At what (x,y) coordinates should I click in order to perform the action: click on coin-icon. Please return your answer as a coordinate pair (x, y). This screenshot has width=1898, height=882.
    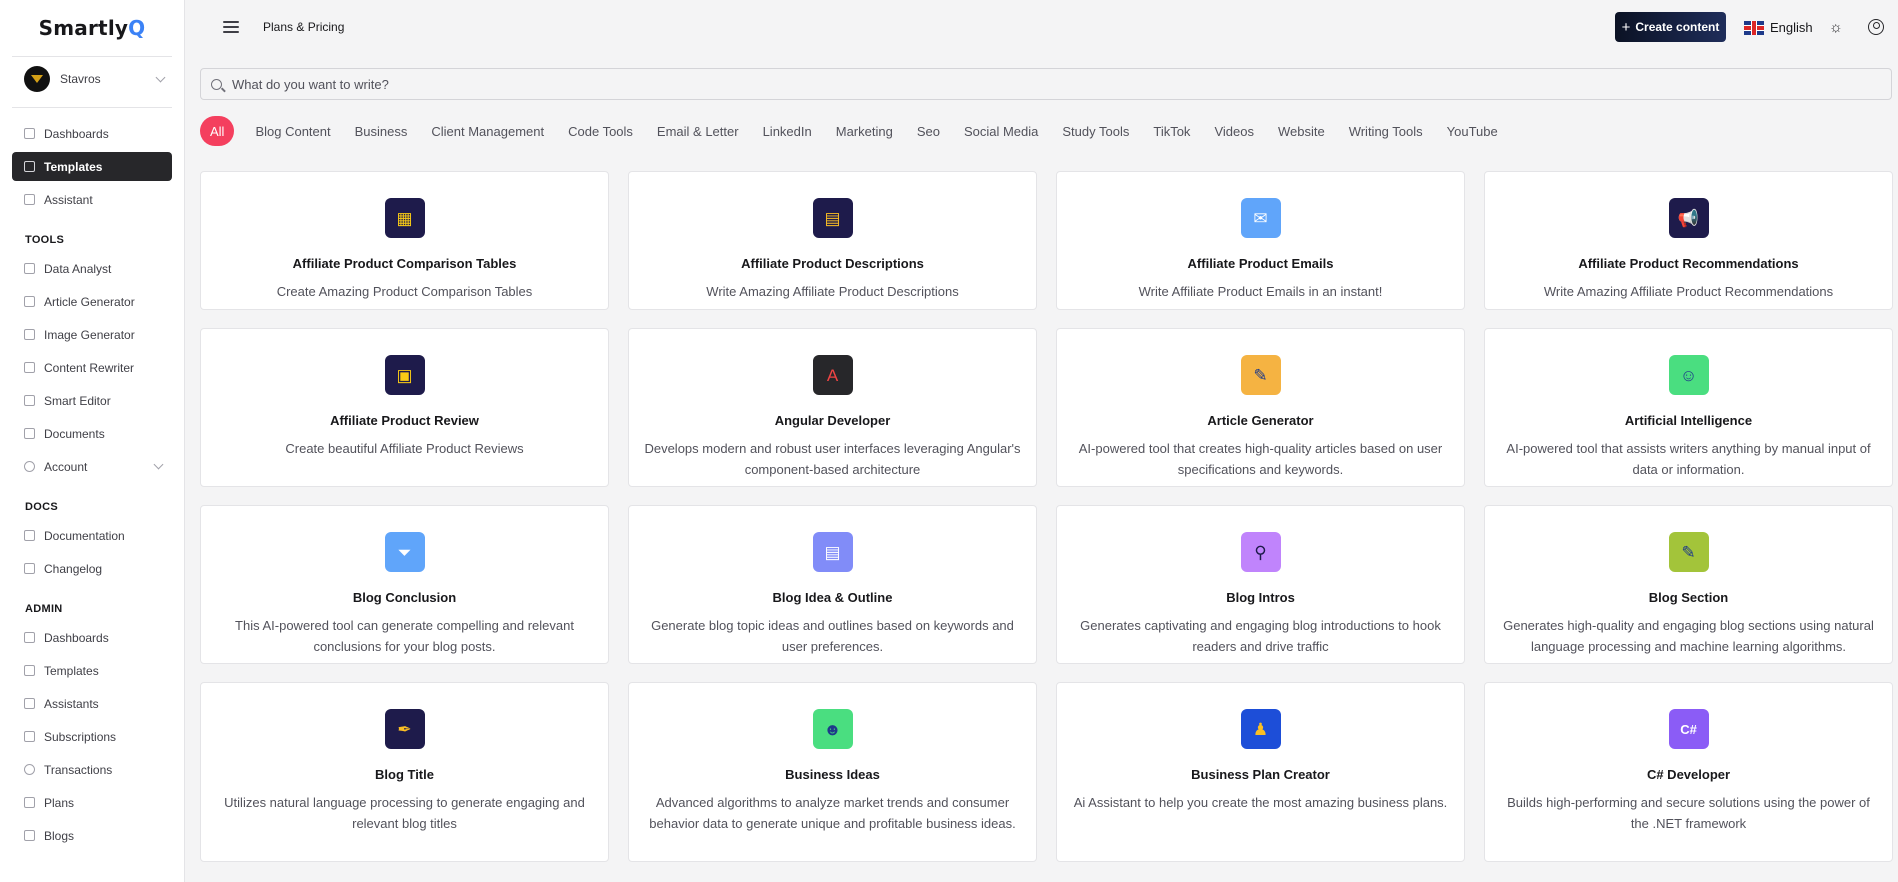
    Looking at the image, I should click on (29, 769).